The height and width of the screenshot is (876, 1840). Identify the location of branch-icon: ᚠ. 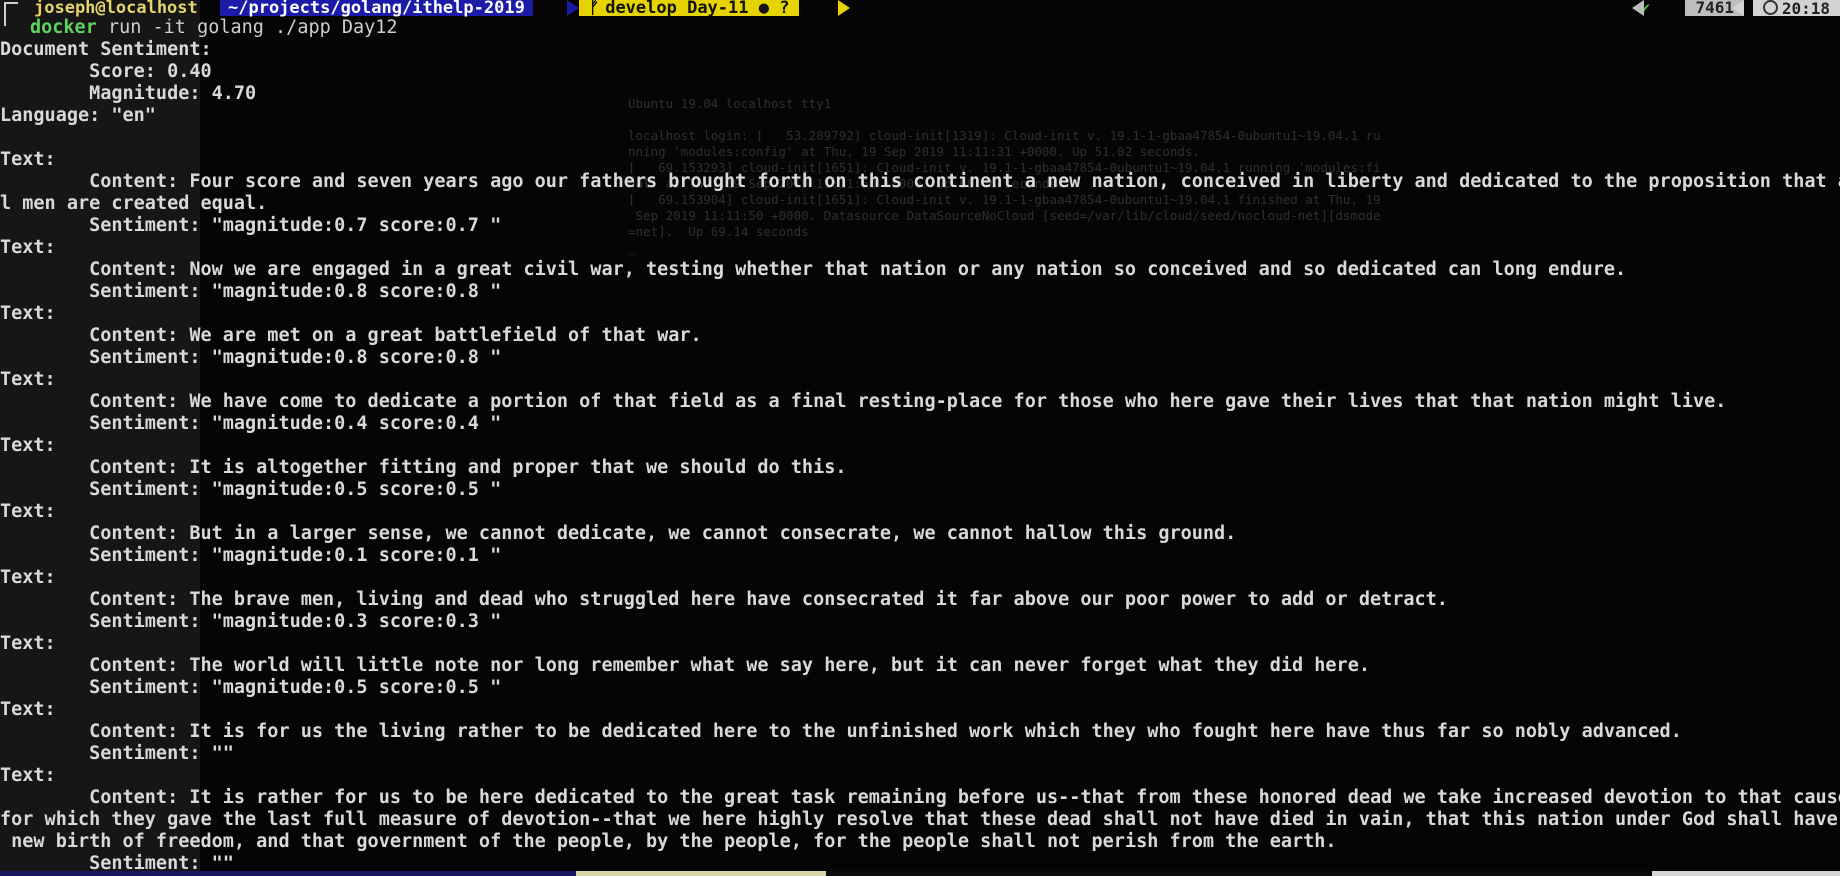
(594, 9).